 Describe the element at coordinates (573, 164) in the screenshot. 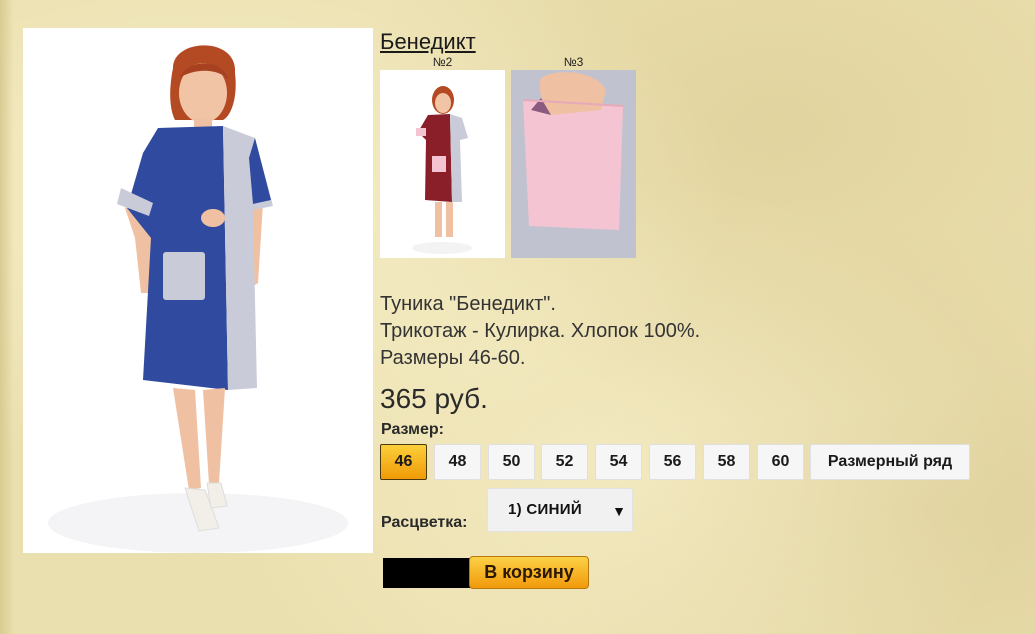

I see `thumbnail-pink-pocket` at that location.